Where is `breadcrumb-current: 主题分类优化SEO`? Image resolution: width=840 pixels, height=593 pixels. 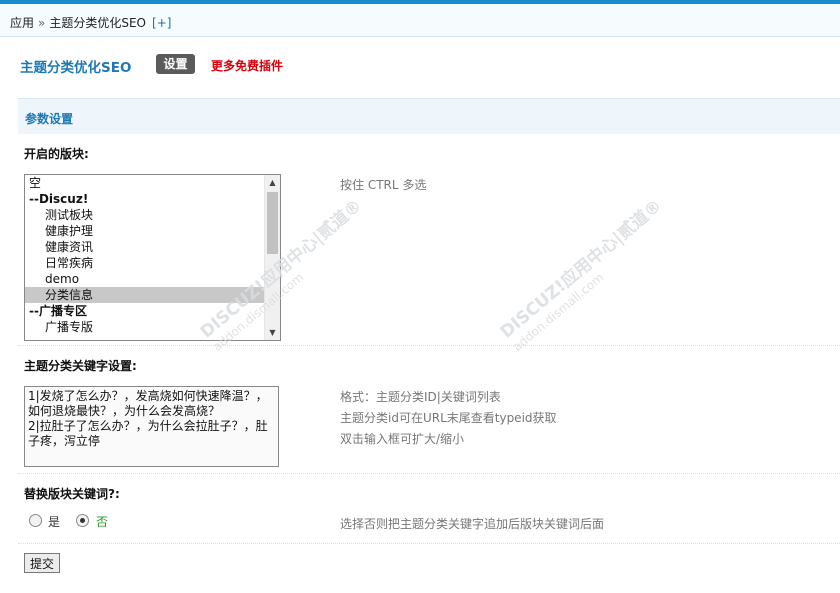
breadcrumb-current: 主题分类优化SEO is located at coordinates (98, 23).